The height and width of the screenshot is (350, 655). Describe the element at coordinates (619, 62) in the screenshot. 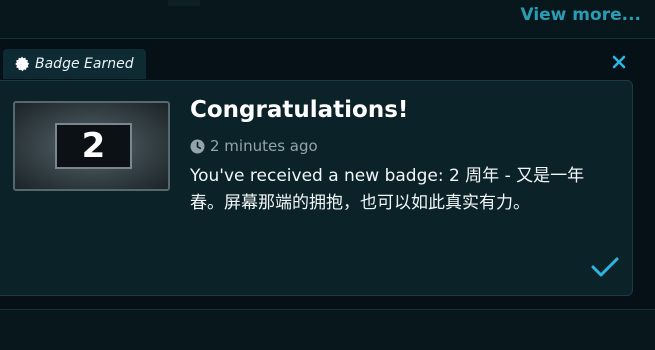

I see `close-icon` at that location.